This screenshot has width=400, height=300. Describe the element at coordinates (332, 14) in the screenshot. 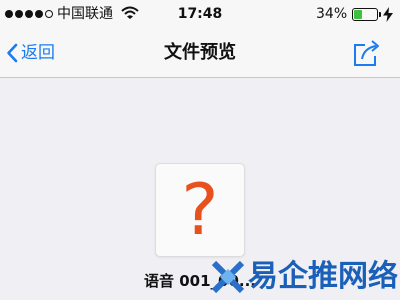

I see `battery-percent: 34%` at that location.